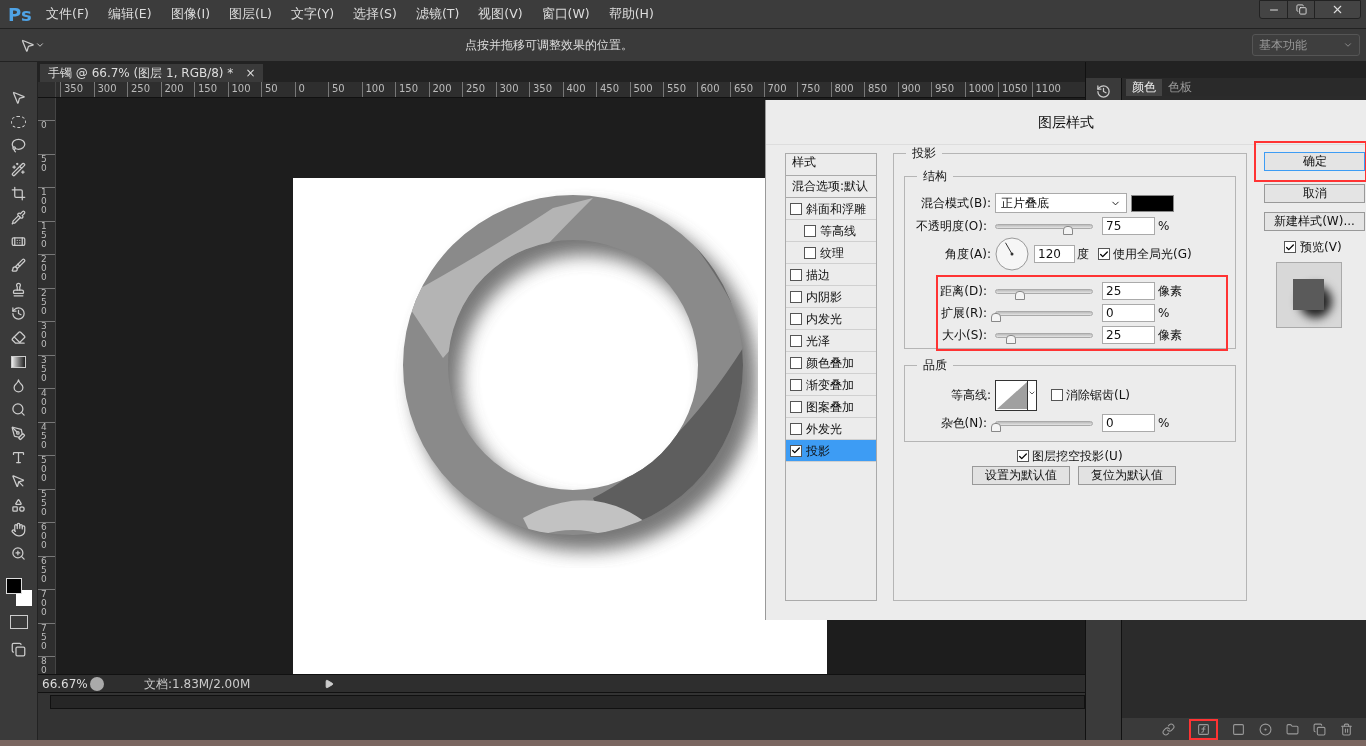  What do you see at coordinates (18, 193) in the screenshot?
I see `crop-tool-icon` at bounding box center [18, 193].